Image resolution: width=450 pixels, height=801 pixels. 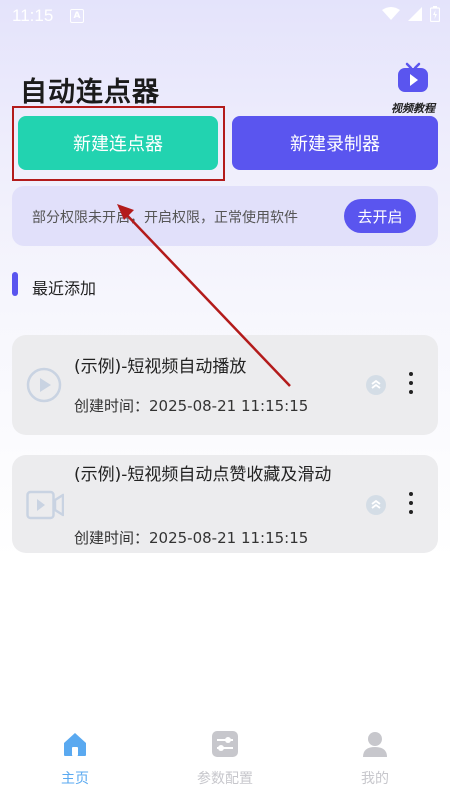 What do you see at coordinates (391, 13) in the screenshot?
I see `wifi-icon` at bounding box center [391, 13].